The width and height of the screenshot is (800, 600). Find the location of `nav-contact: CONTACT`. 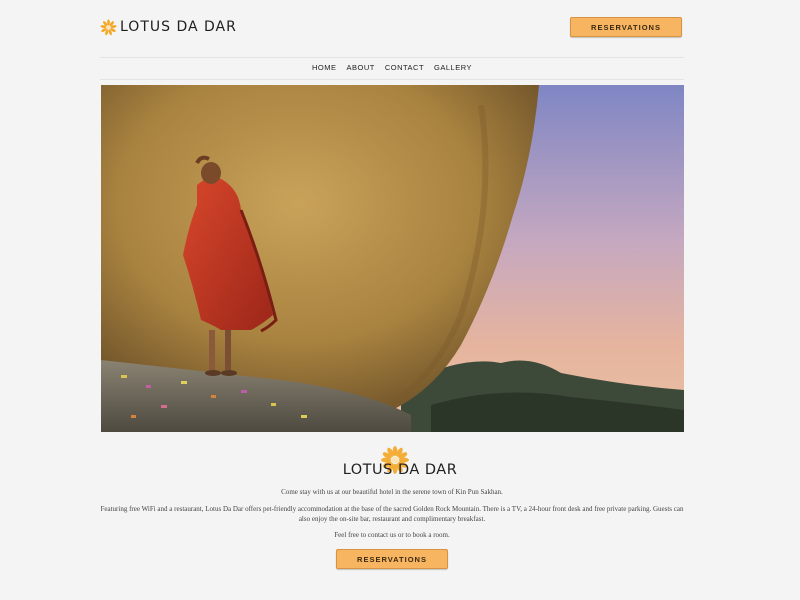

nav-contact: CONTACT is located at coordinates (404, 69).